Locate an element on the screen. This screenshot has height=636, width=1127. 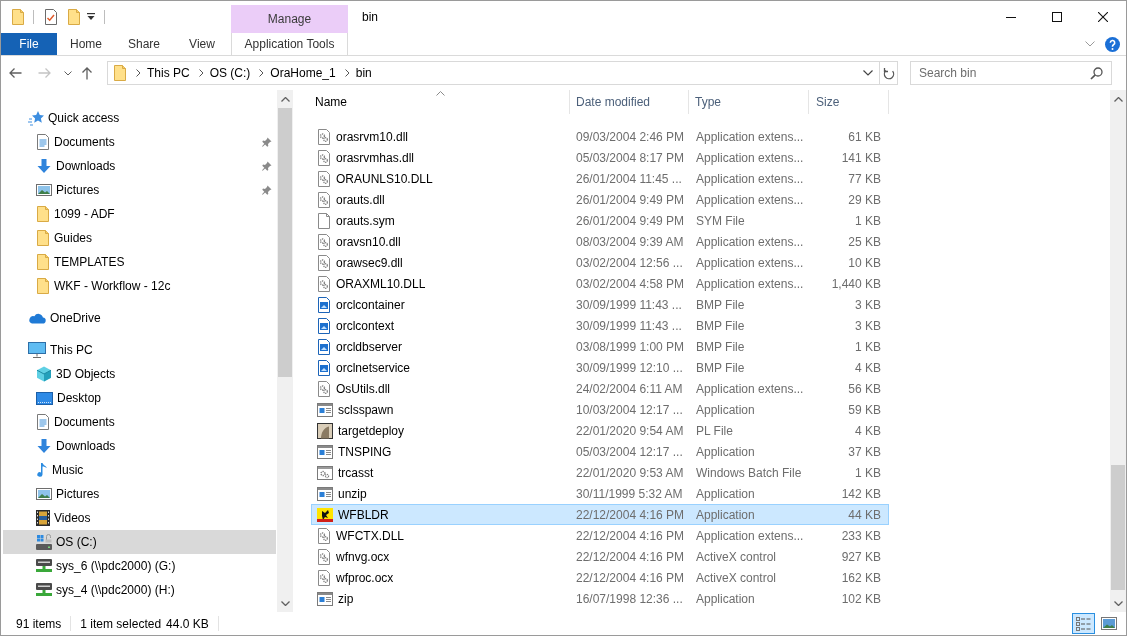
dropdown-icon is located at coordinates (91, 17).